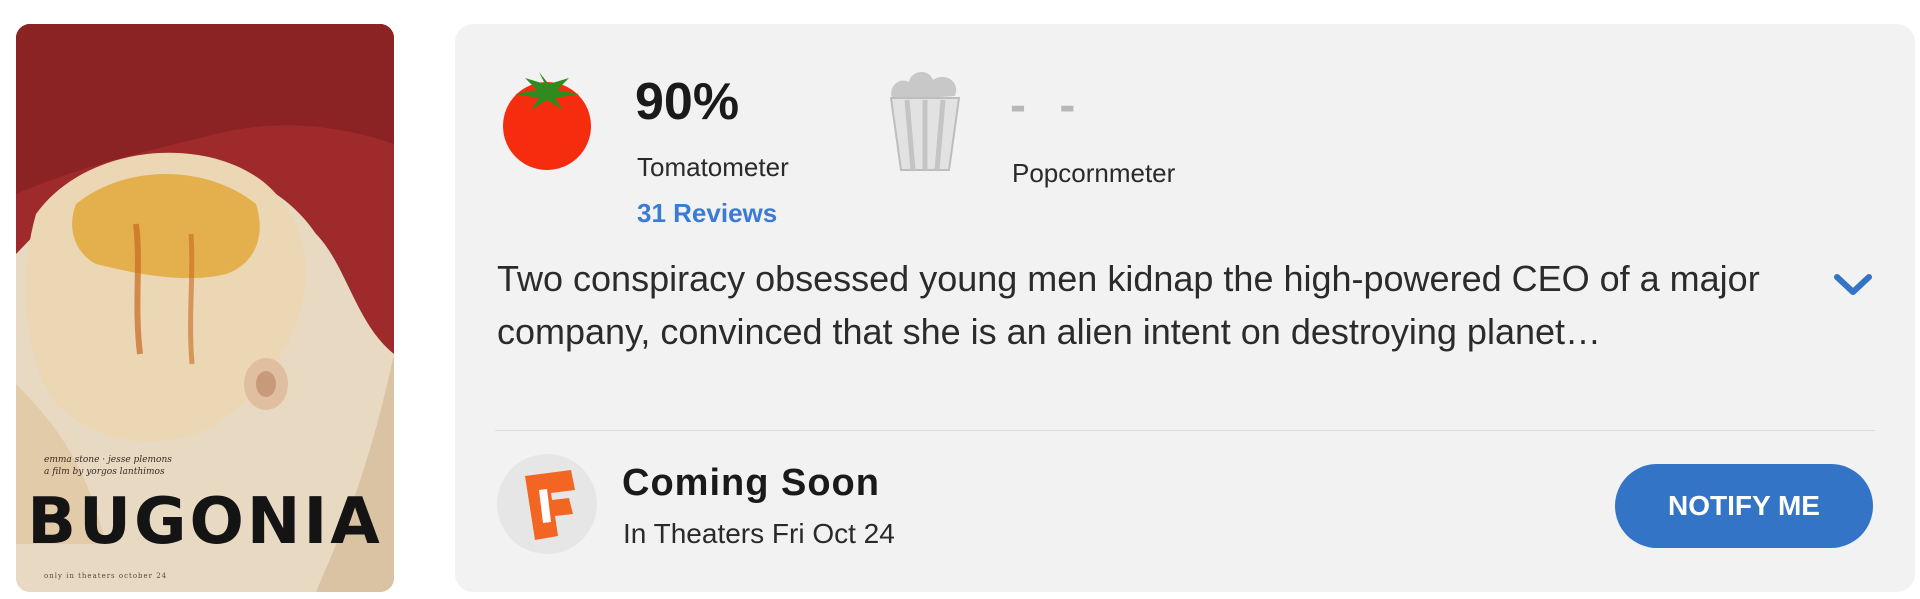 The image size is (1920, 599). Describe the element at coordinates (707, 213) in the screenshot. I see `reviews-link: 31 Reviews` at that location.